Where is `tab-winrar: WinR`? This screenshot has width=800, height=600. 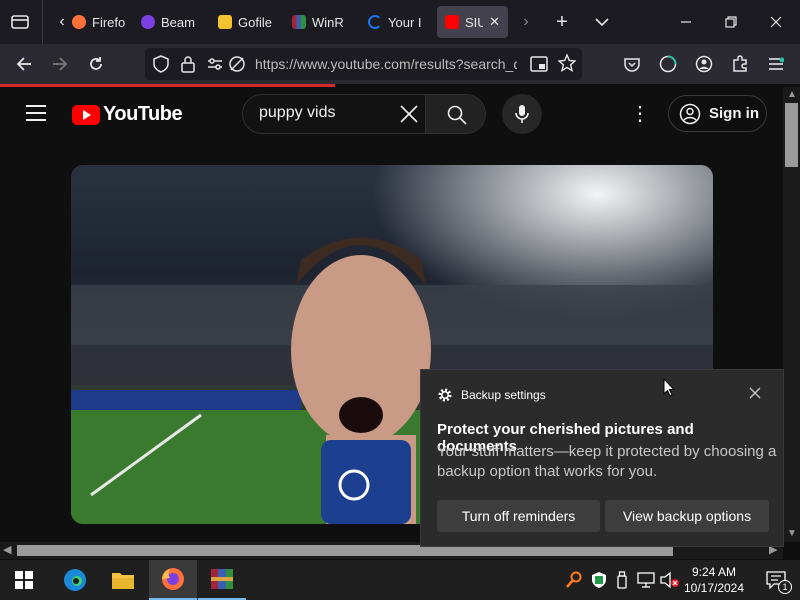 tab-winrar: WinR is located at coordinates (320, 22).